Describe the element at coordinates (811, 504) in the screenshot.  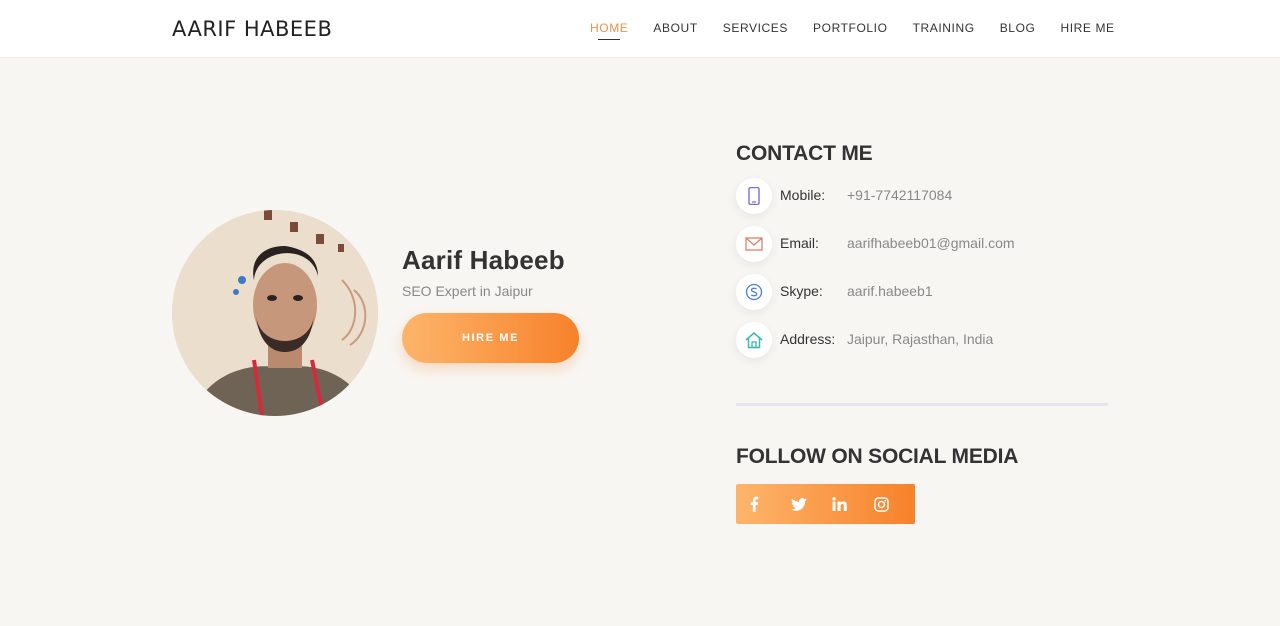
I see `twitter-icon` at that location.